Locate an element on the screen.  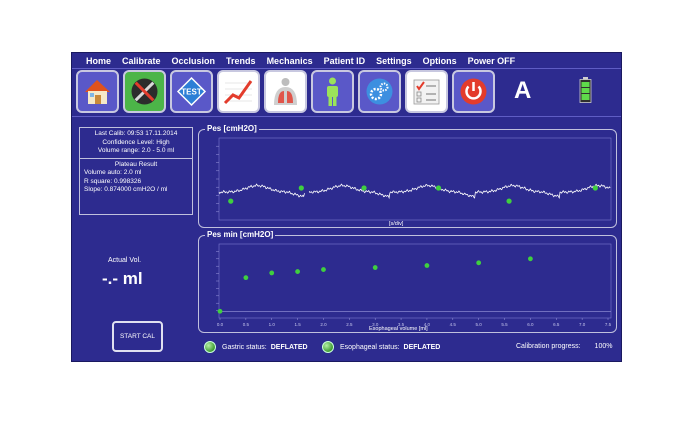
gastric-status-led-icon is located at coordinates (210, 347).